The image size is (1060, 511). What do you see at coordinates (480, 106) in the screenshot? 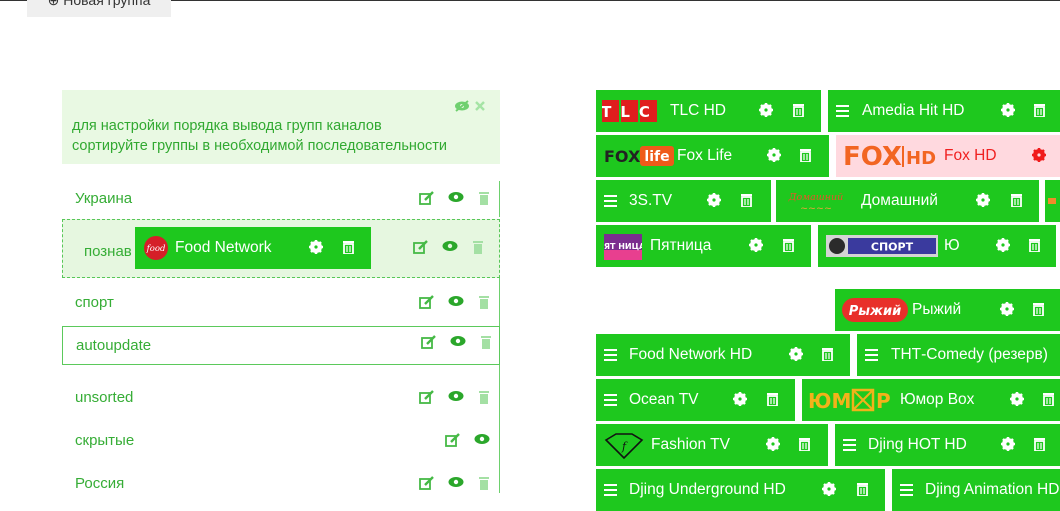
I see `close-icon` at bounding box center [480, 106].